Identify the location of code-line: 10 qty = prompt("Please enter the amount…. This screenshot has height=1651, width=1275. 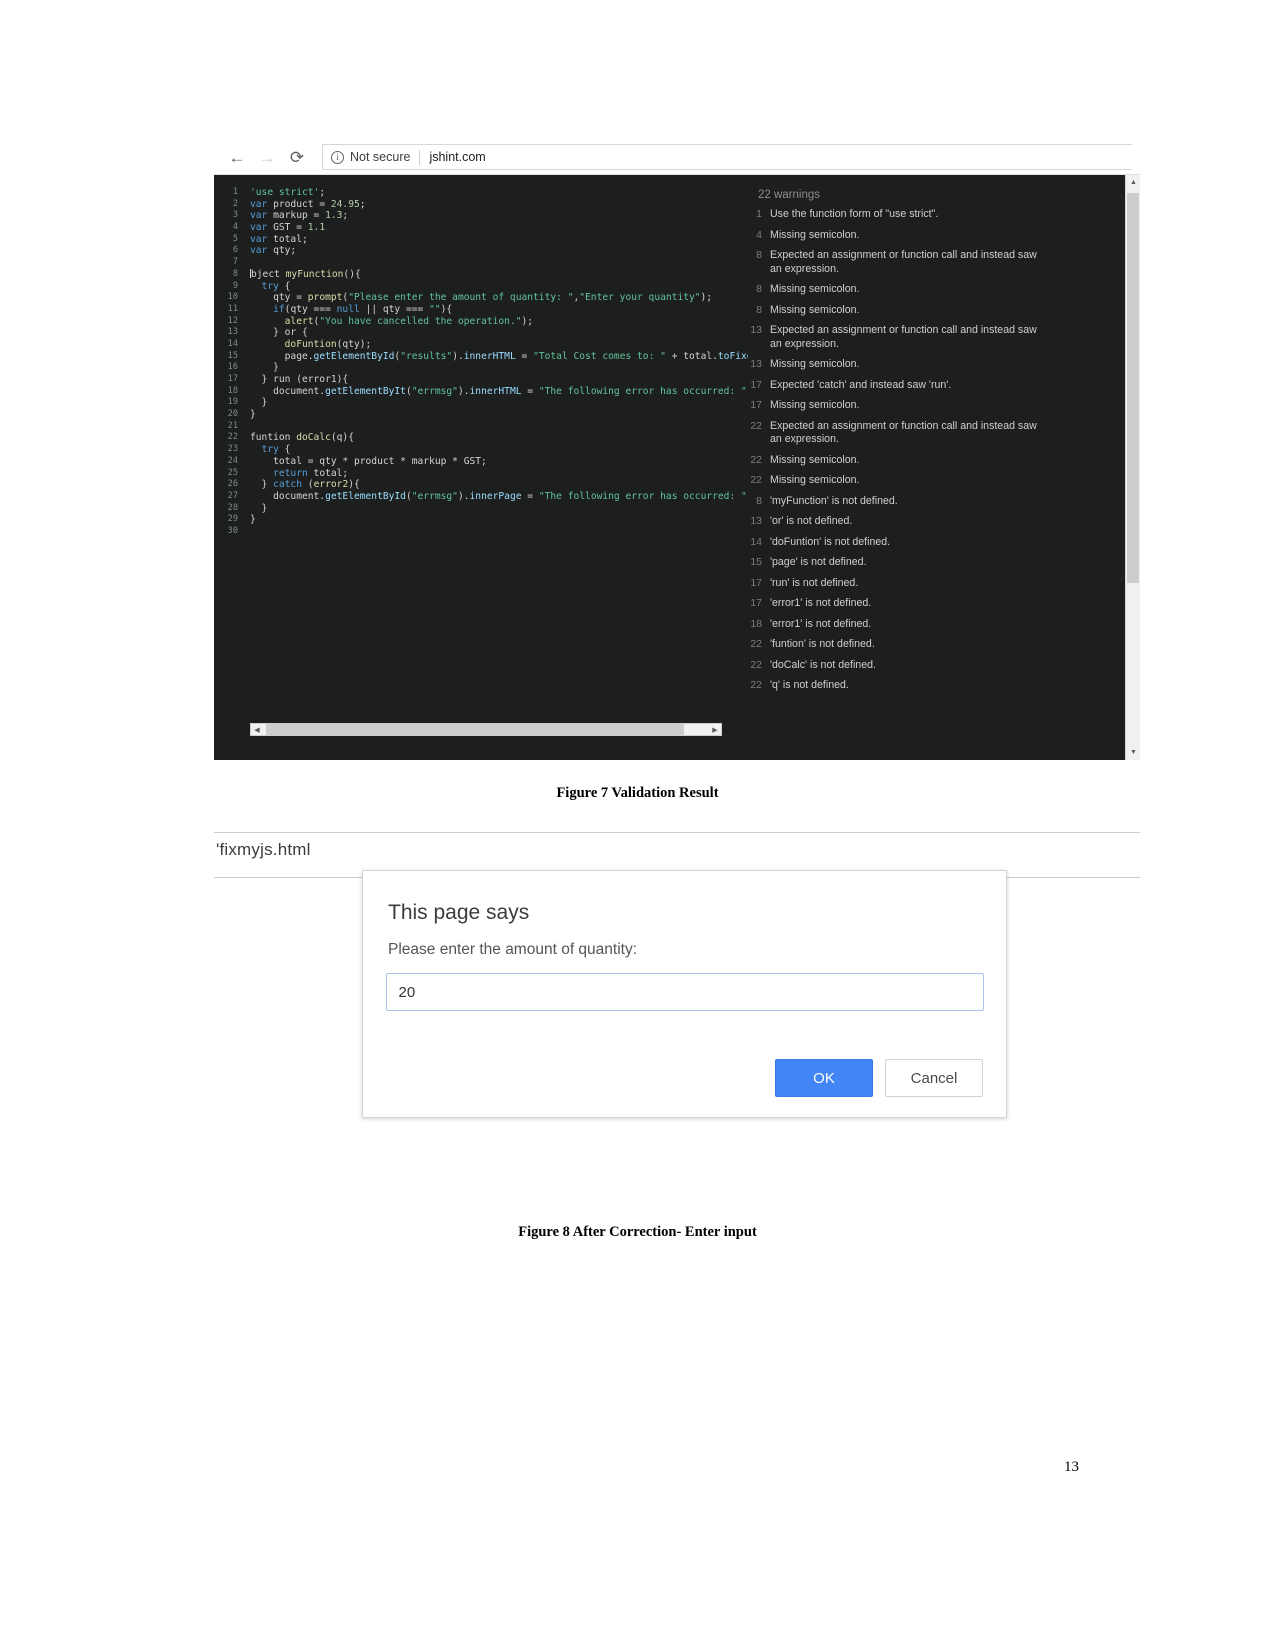
(481, 298).